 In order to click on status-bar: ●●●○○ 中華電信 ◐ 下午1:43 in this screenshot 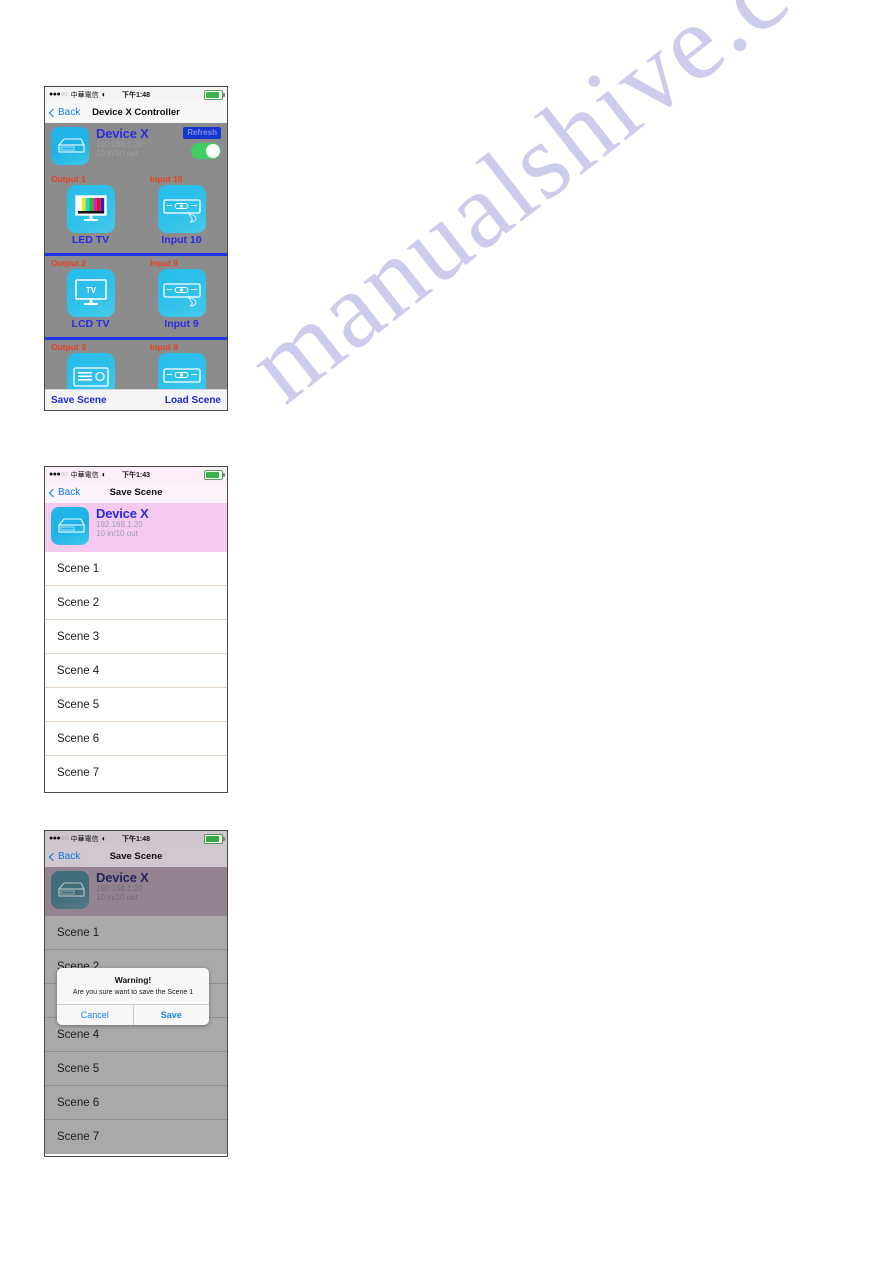, I will do `click(136, 474)`.